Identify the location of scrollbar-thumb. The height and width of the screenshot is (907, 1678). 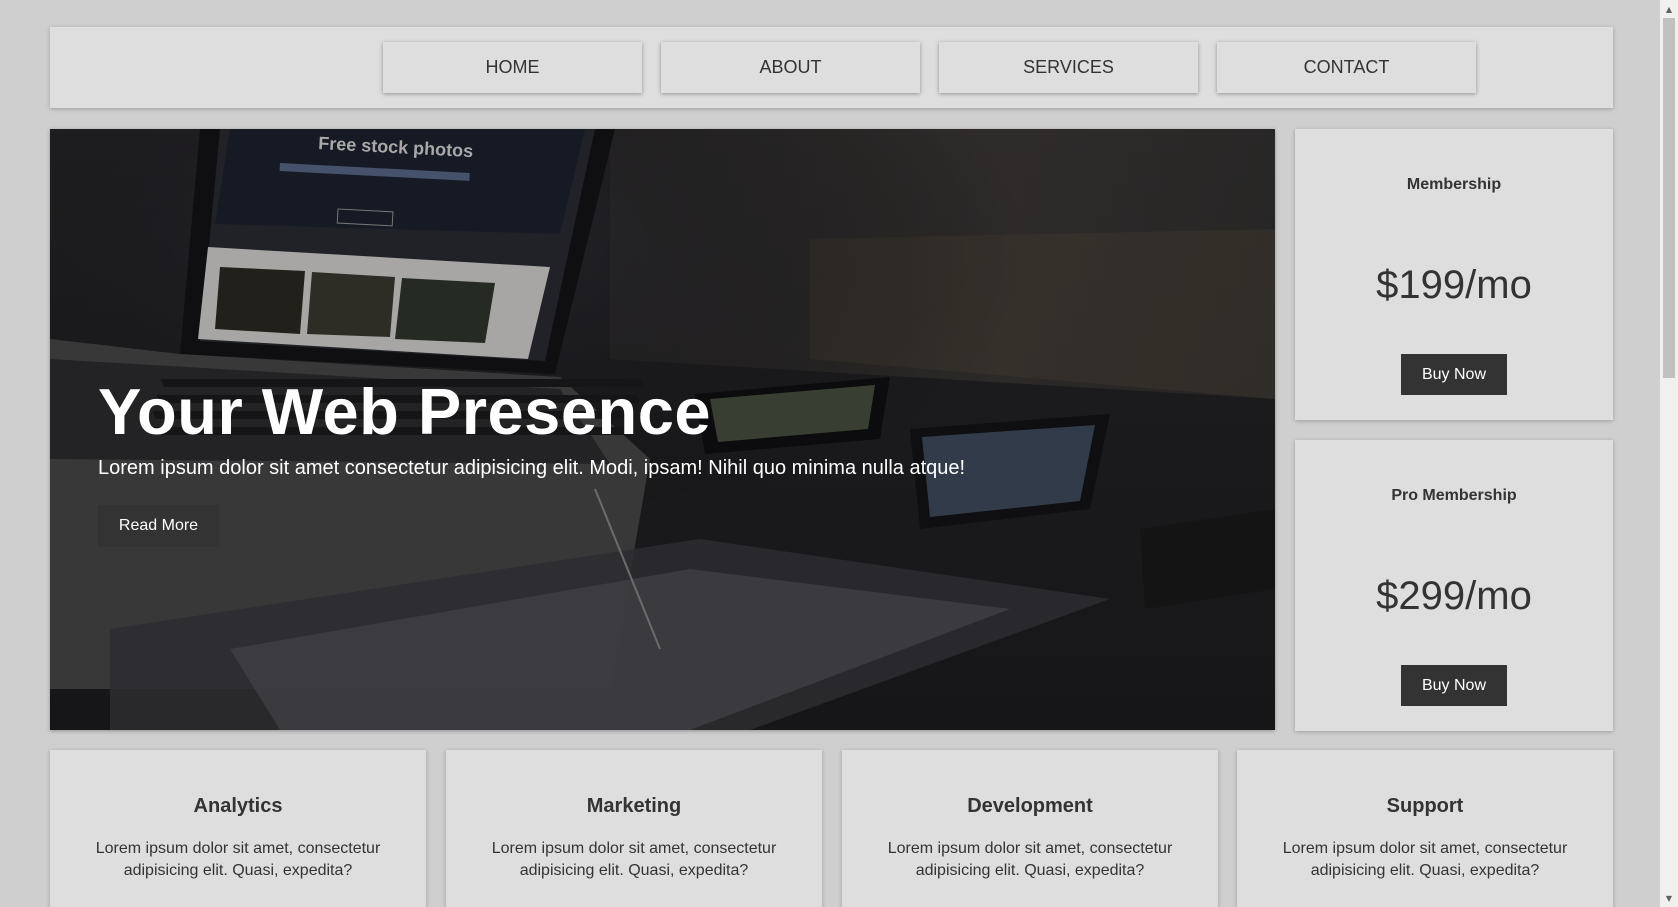
(1669, 198).